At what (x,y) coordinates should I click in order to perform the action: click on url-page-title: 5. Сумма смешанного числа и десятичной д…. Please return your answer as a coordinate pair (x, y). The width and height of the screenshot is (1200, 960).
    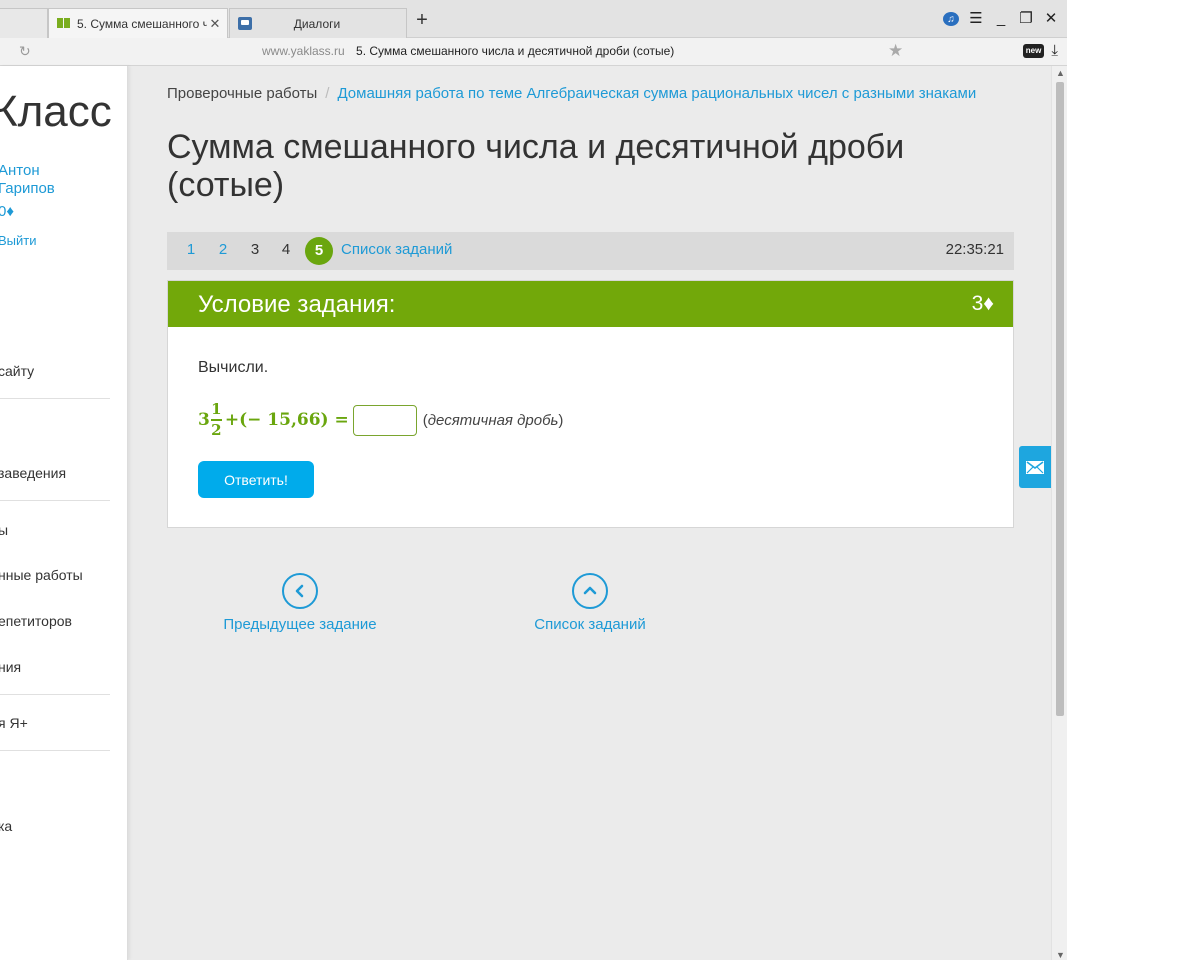
    Looking at the image, I should click on (515, 51).